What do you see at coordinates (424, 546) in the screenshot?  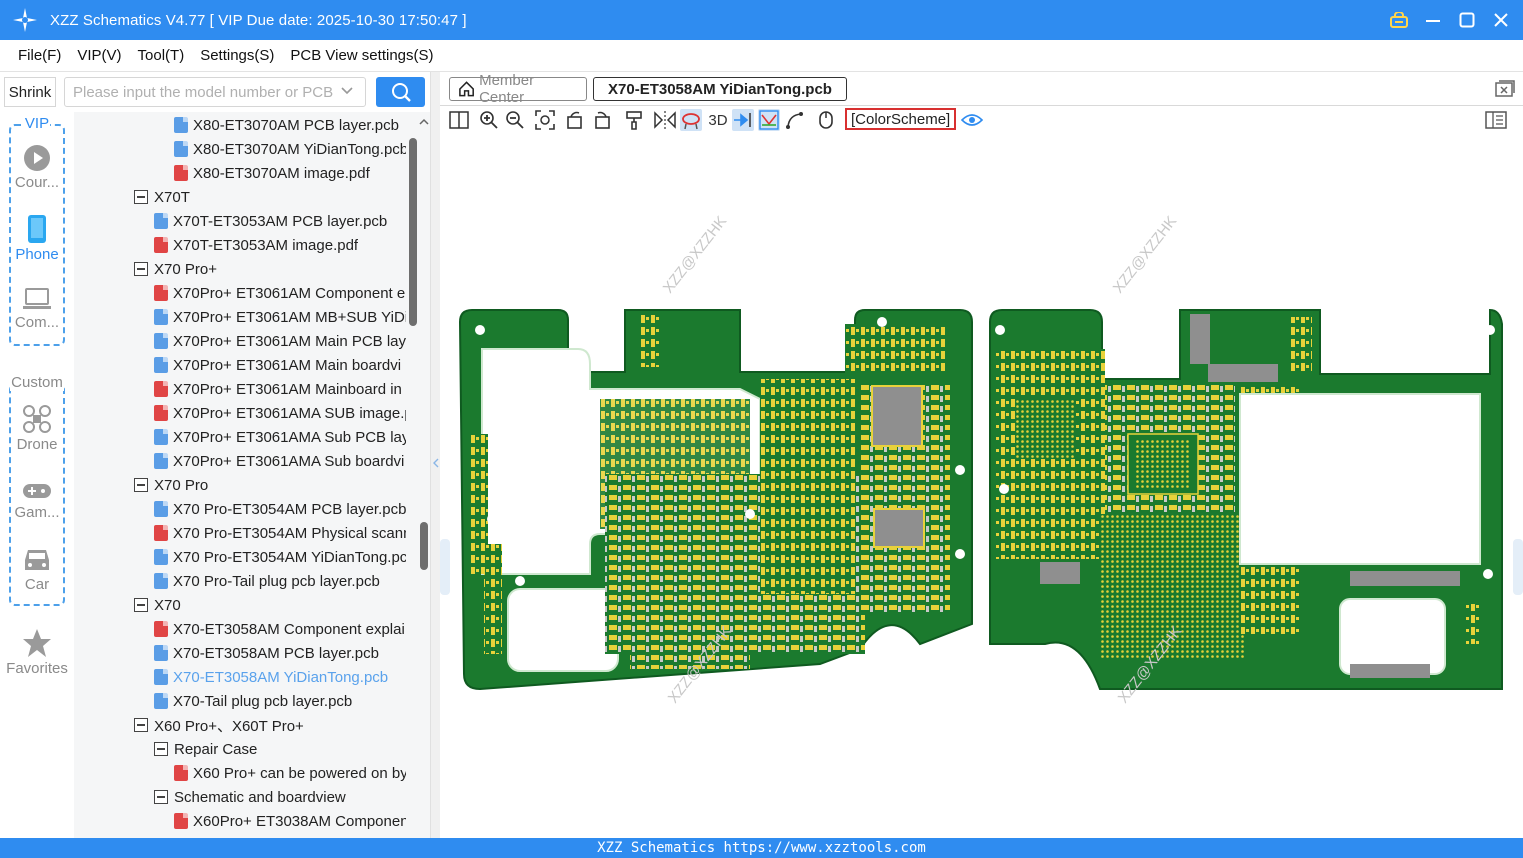 I see `scroll-thumb-secondary` at bounding box center [424, 546].